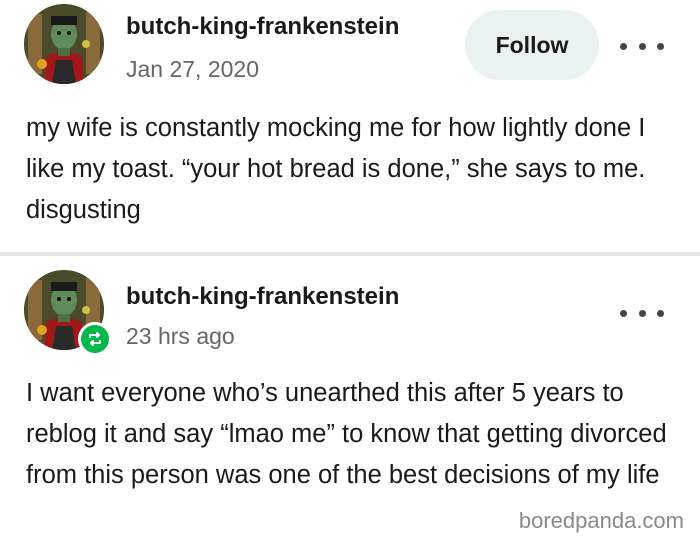 The image size is (700, 548). I want to click on follow-button: Follow, so click(532, 45).